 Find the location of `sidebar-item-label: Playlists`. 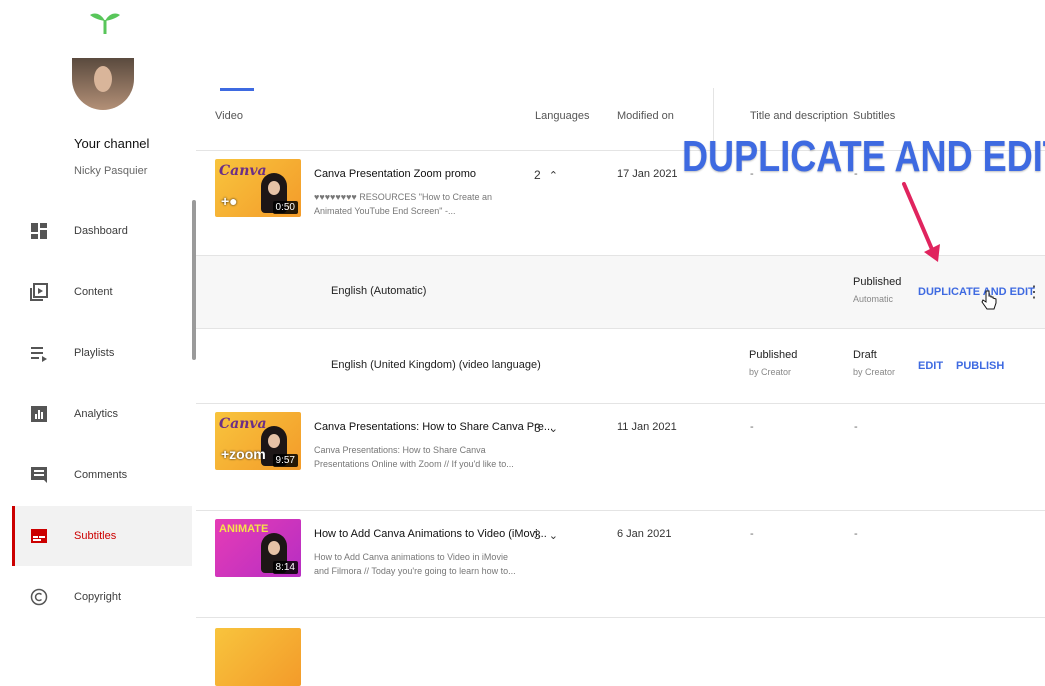

sidebar-item-label: Playlists is located at coordinates (94, 353).